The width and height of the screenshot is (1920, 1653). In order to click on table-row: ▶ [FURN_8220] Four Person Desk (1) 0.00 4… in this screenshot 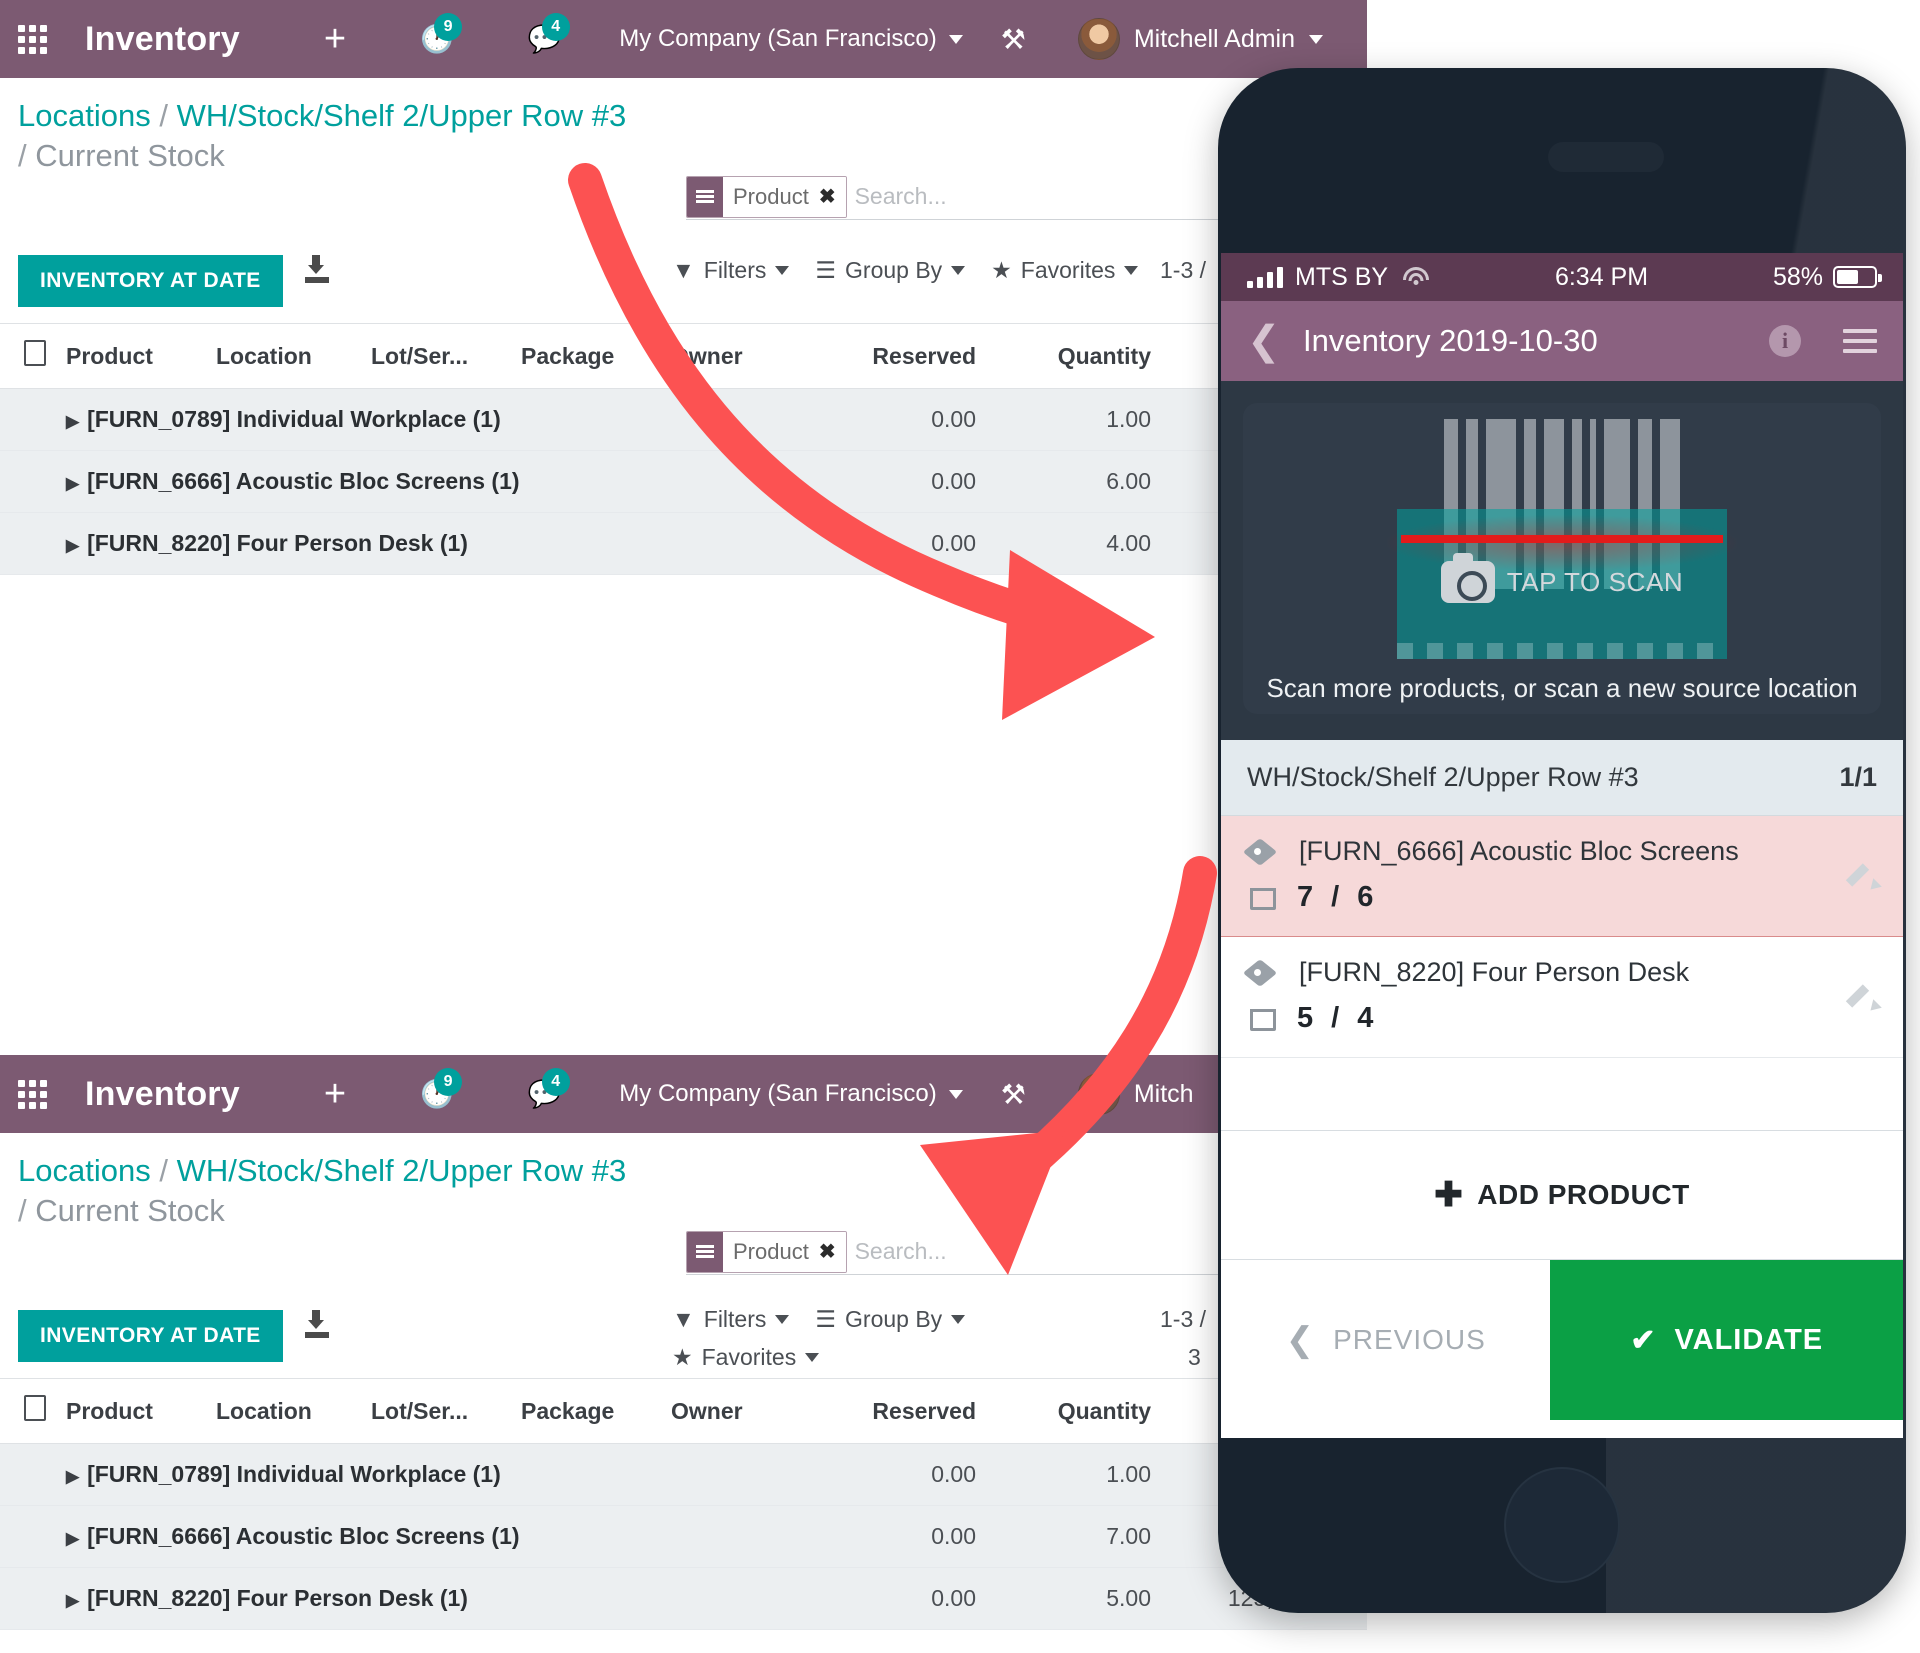, I will do `click(683, 544)`.